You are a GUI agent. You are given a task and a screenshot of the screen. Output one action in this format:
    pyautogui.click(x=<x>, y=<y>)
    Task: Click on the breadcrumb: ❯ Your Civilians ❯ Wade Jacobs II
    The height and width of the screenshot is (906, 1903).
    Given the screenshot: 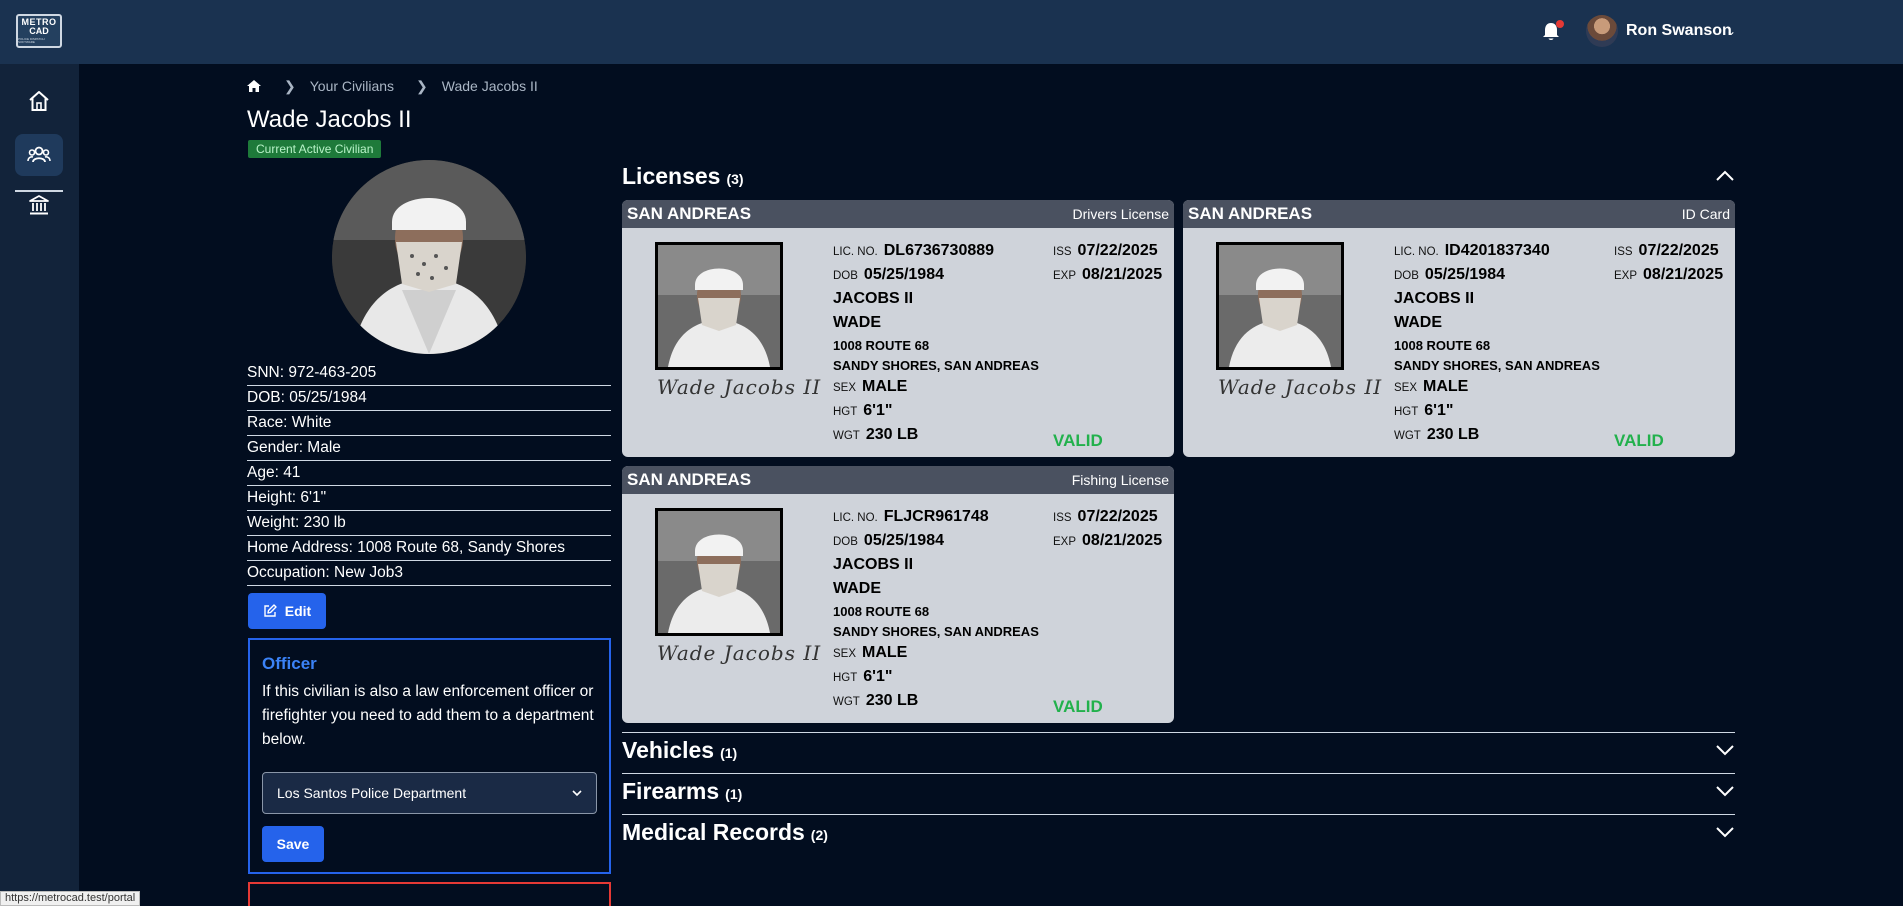 What is the action you would take?
    pyautogui.click(x=392, y=86)
    